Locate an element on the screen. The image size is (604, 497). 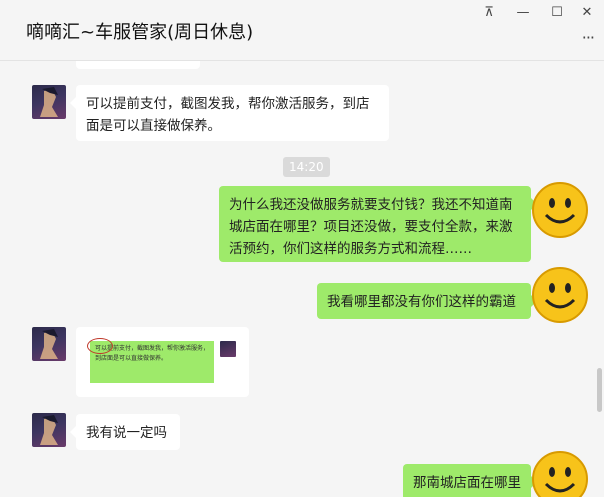
more-options-icon: ··· is located at coordinates (588, 37).